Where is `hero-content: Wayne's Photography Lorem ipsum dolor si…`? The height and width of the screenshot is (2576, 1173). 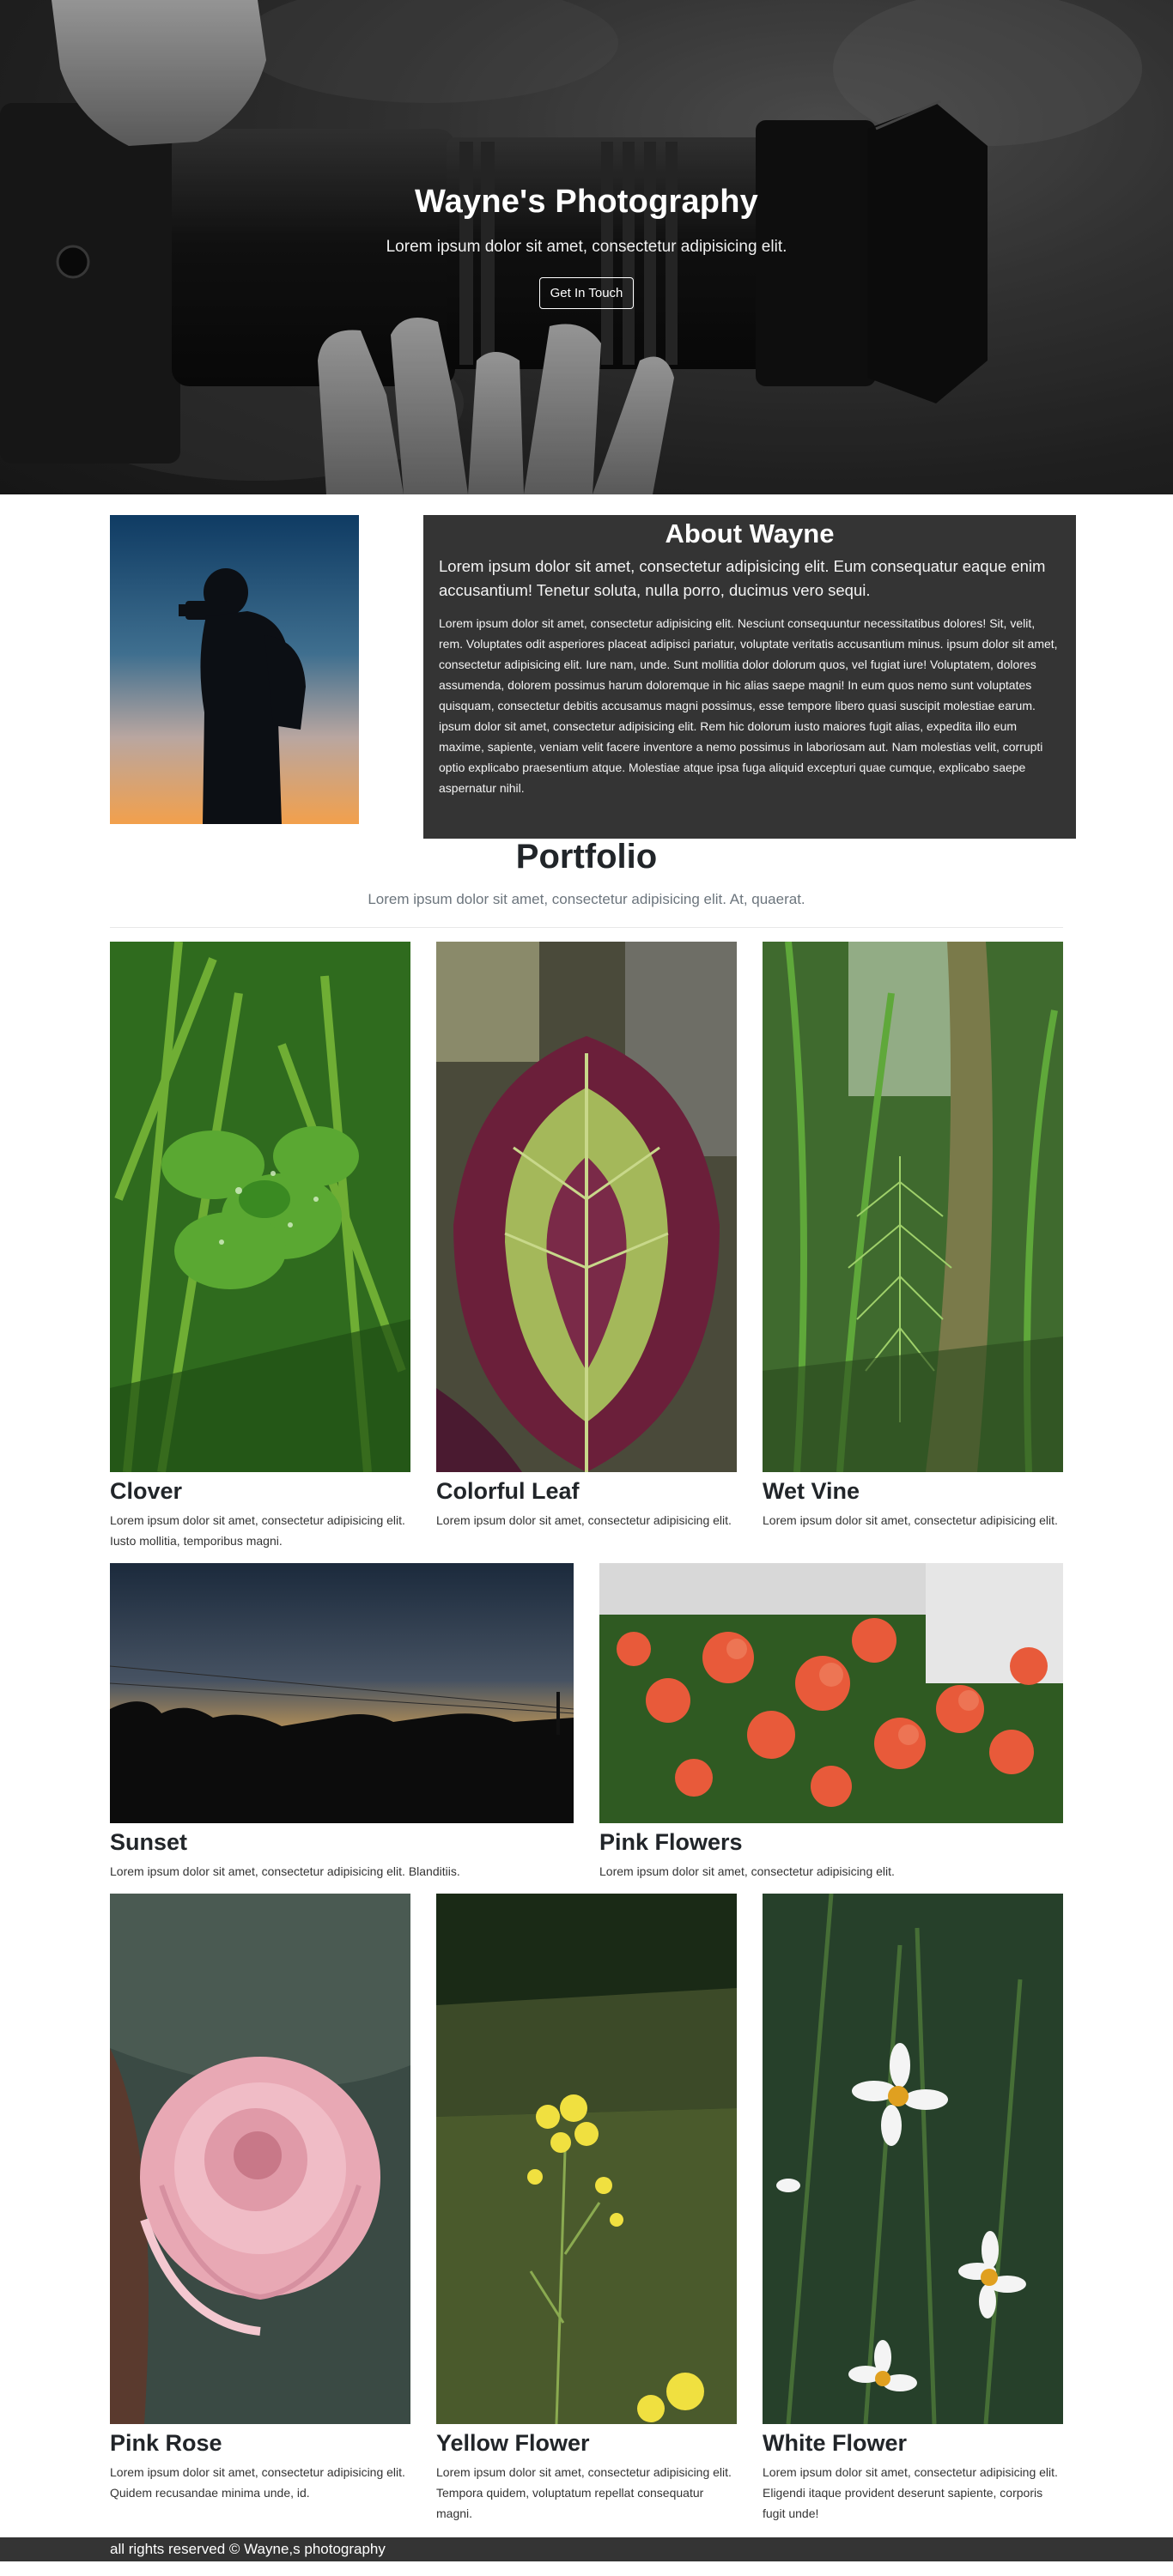 hero-content: Wayne's Photography Lorem ipsum dolor si… is located at coordinates (586, 246).